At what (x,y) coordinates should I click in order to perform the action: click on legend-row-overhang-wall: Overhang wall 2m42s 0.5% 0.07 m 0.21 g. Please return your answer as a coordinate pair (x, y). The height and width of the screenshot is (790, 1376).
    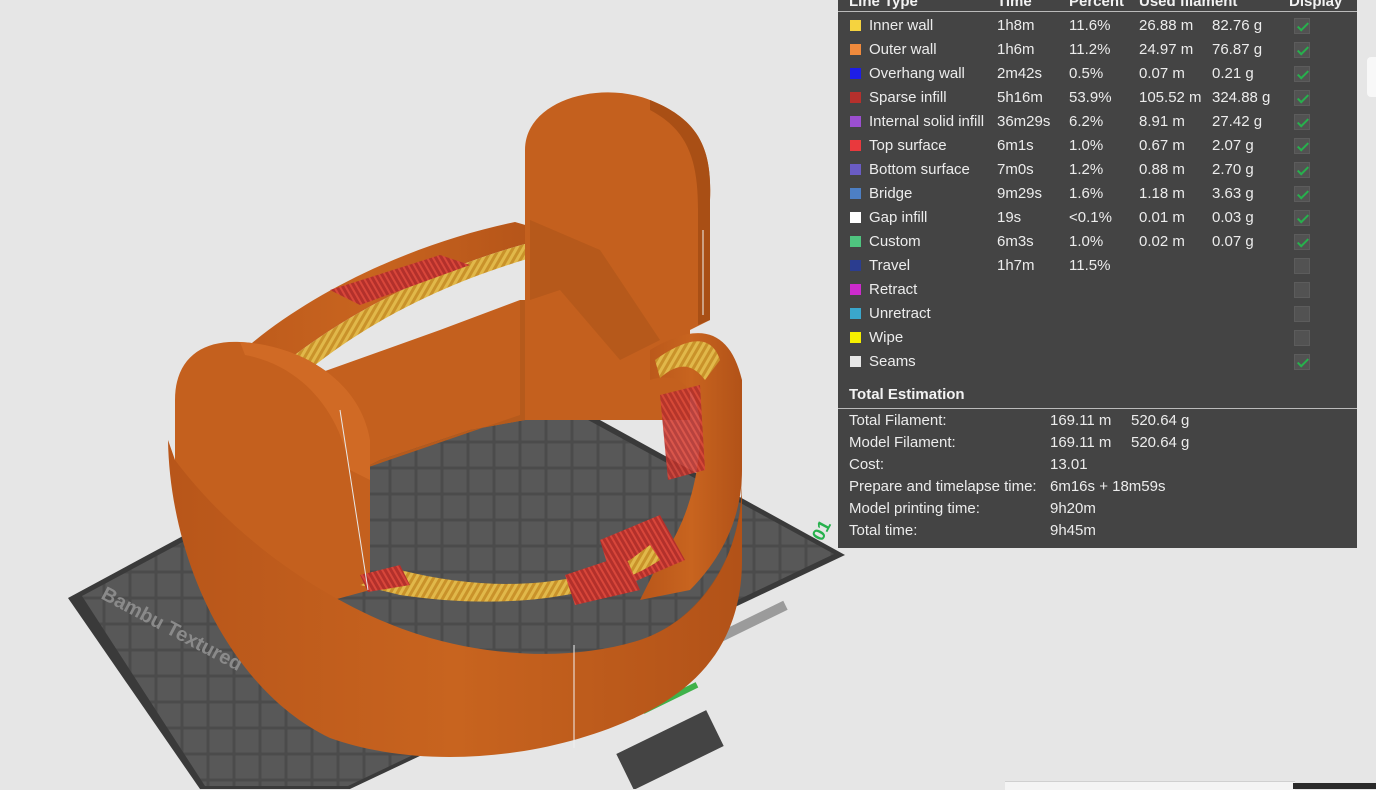
    Looking at the image, I should click on (1097, 74).